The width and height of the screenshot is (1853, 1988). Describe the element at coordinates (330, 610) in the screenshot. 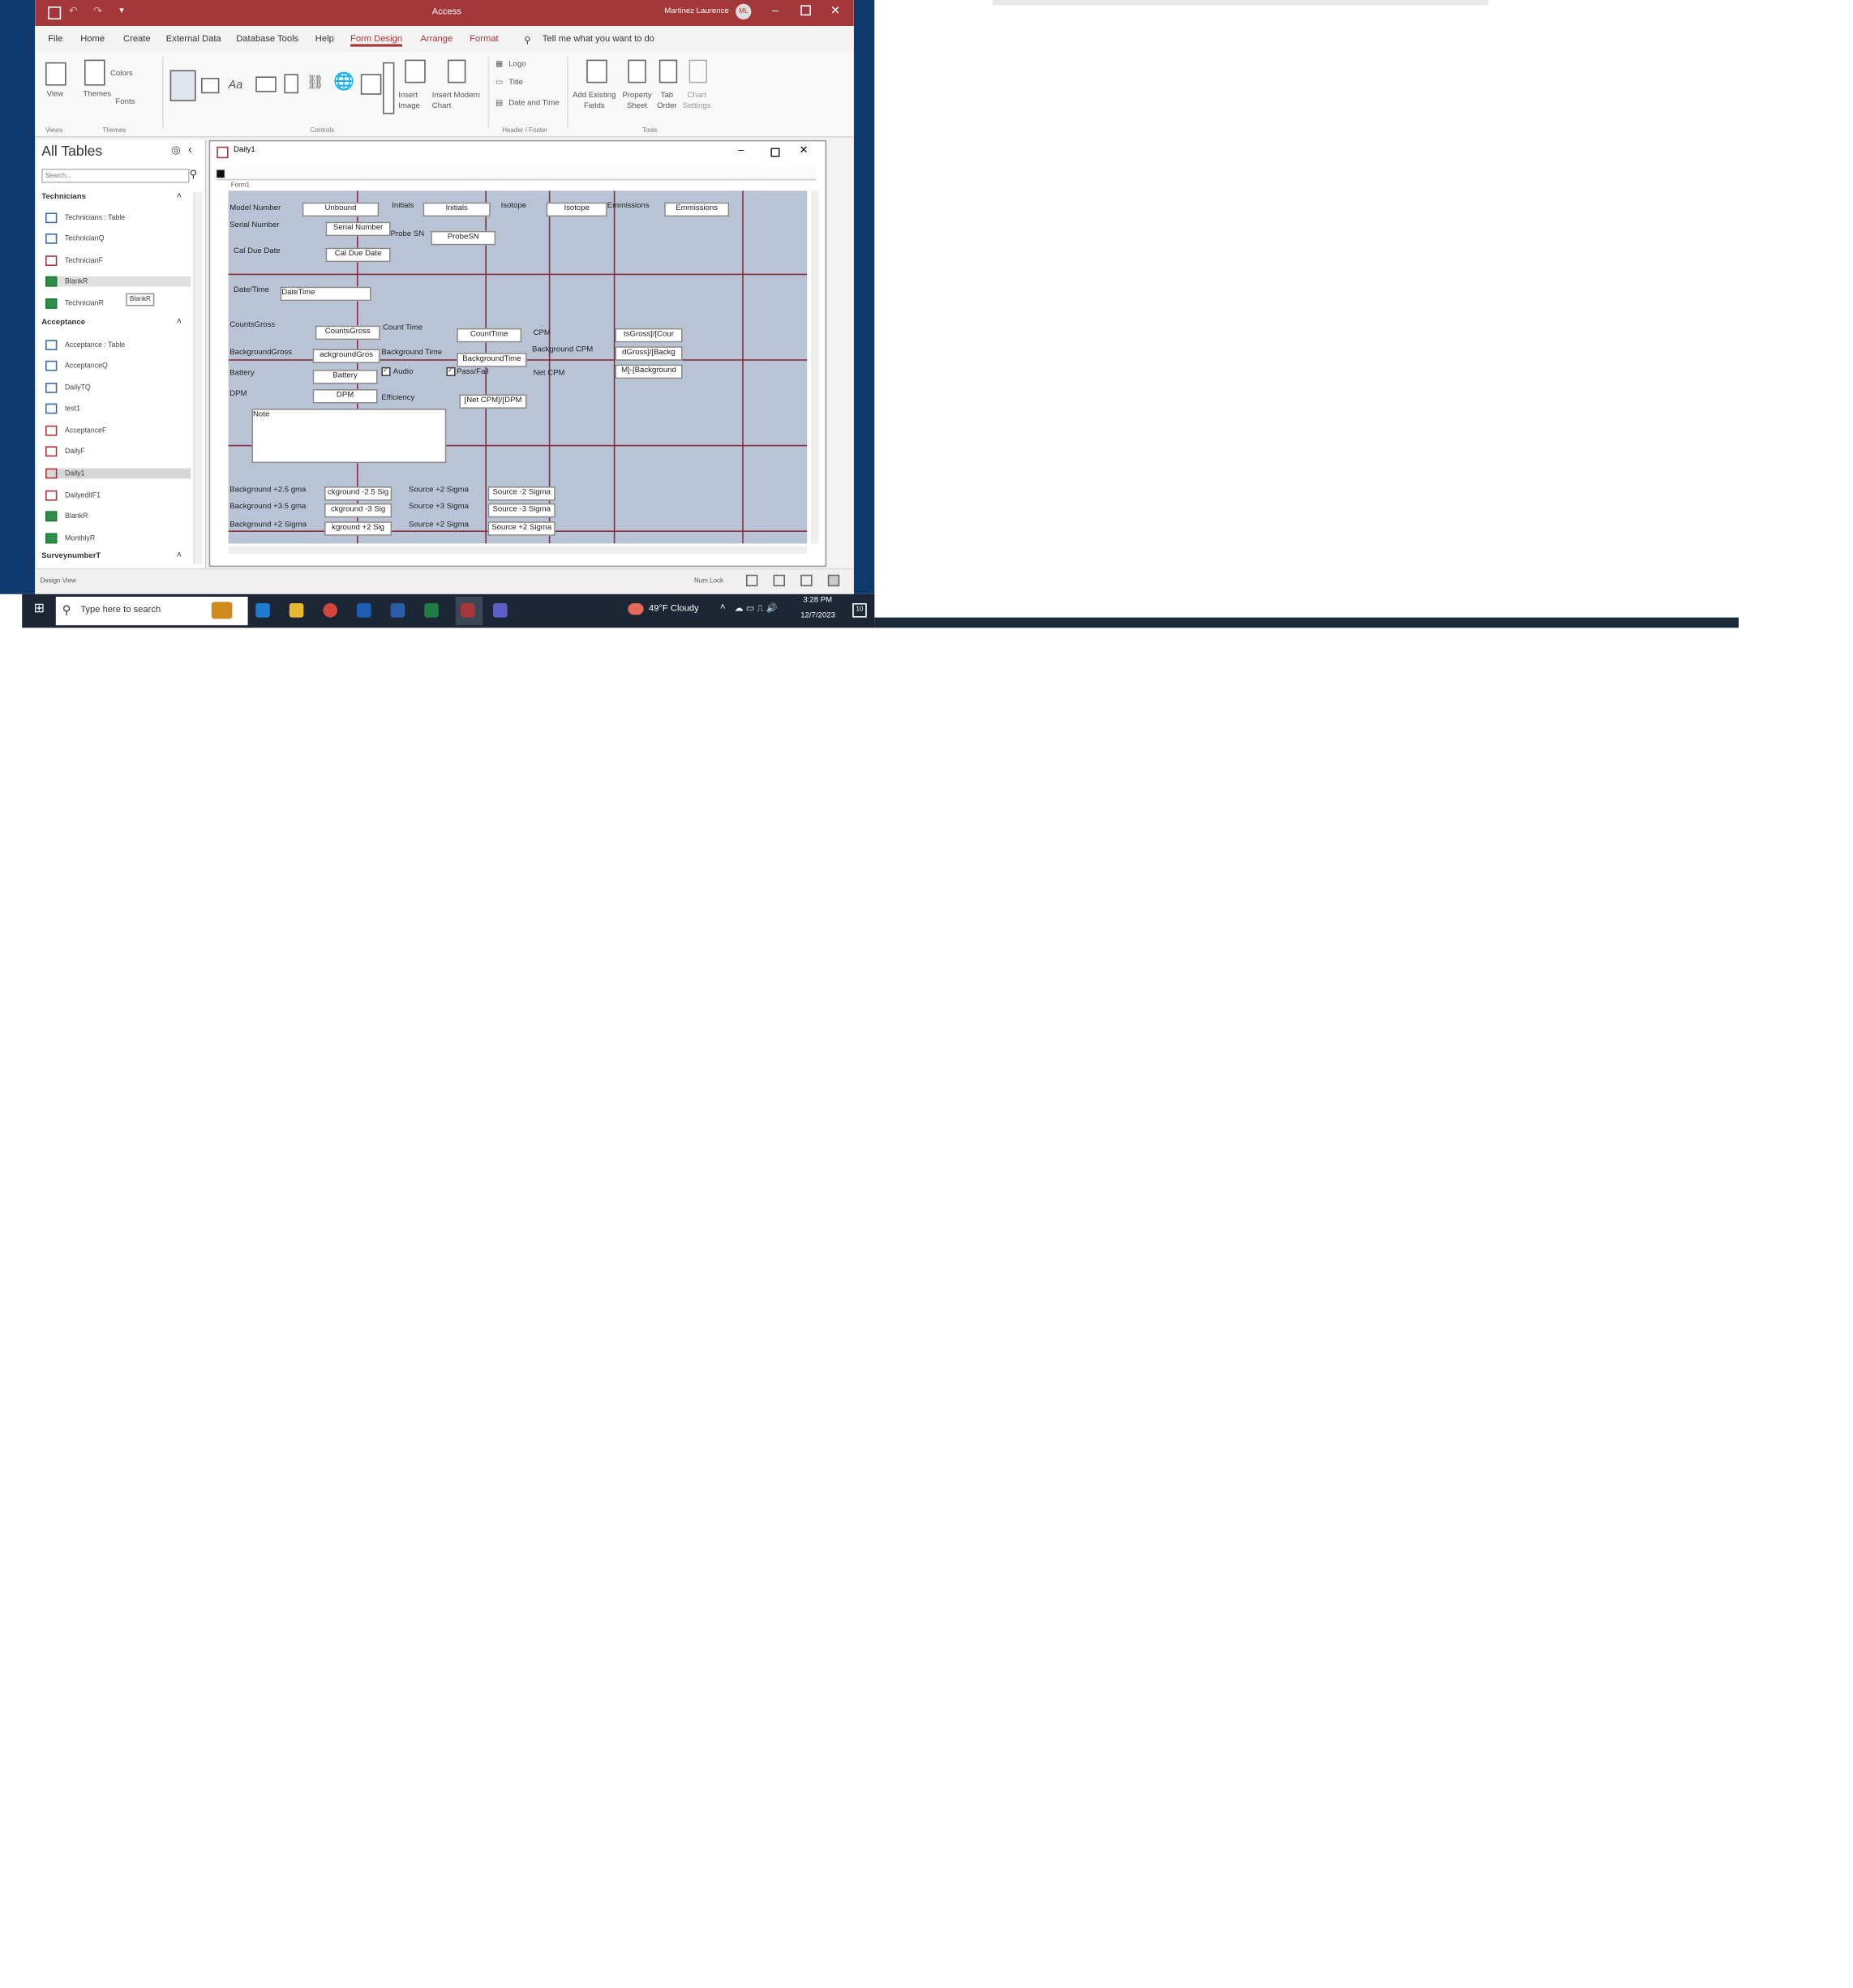

I see `chrome-icon` at that location.